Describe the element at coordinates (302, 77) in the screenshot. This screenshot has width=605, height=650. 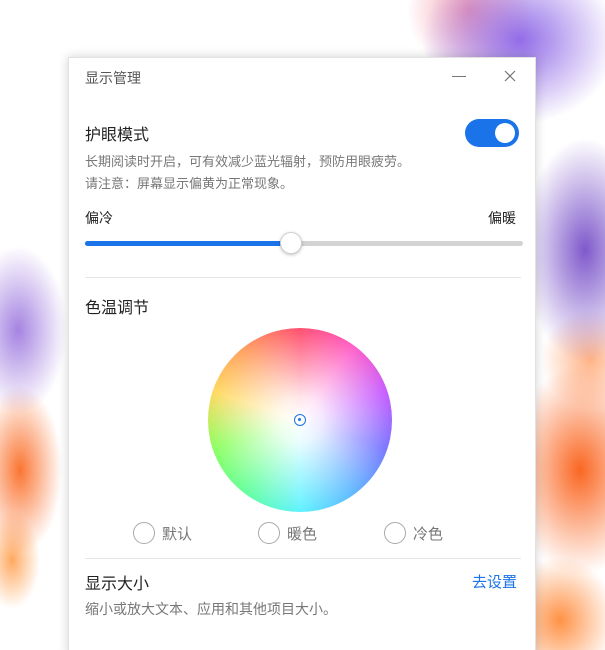
I see `title-bar: 显示管理` at that location.